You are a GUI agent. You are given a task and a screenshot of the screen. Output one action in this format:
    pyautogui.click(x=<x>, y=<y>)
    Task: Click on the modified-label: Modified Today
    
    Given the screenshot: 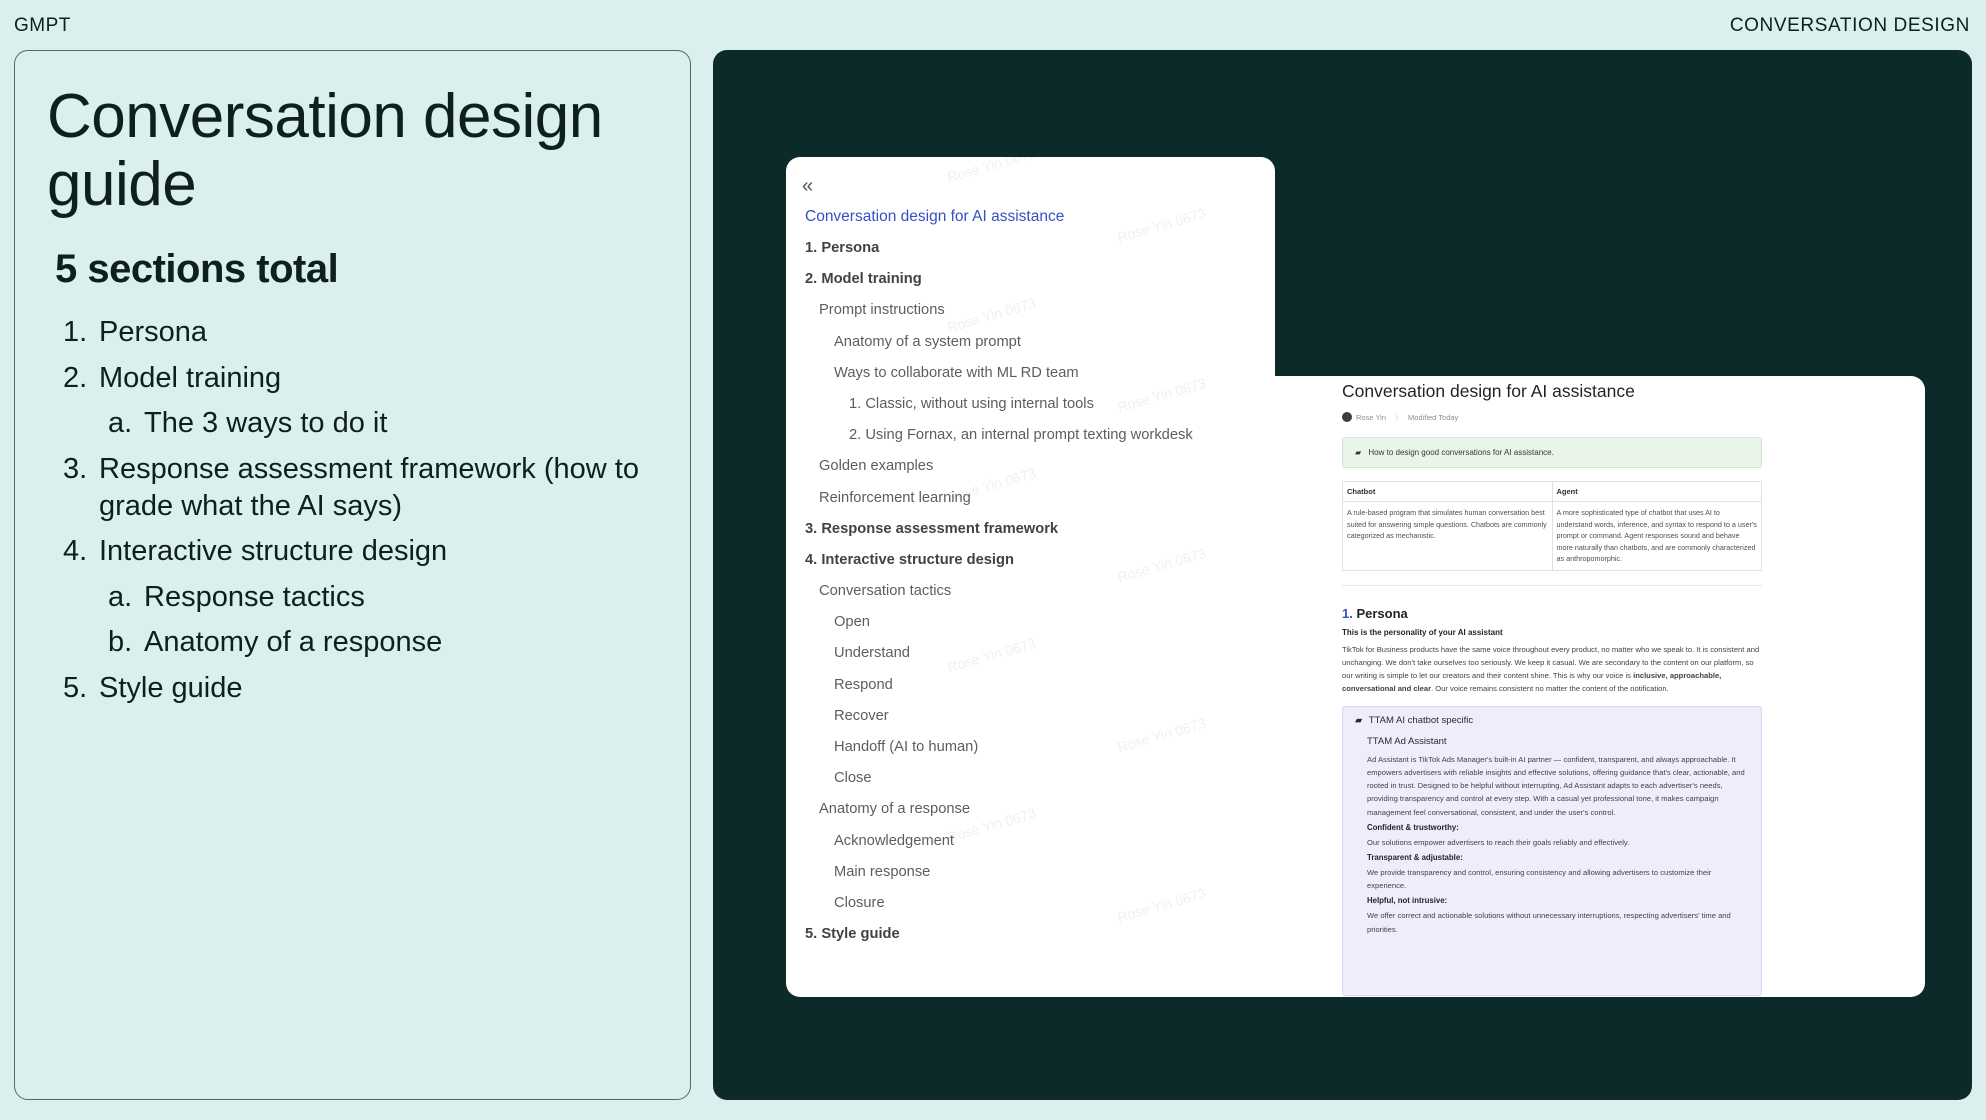 What is the action you would take?
    pyautogui.click(x=1433, y=417)
    